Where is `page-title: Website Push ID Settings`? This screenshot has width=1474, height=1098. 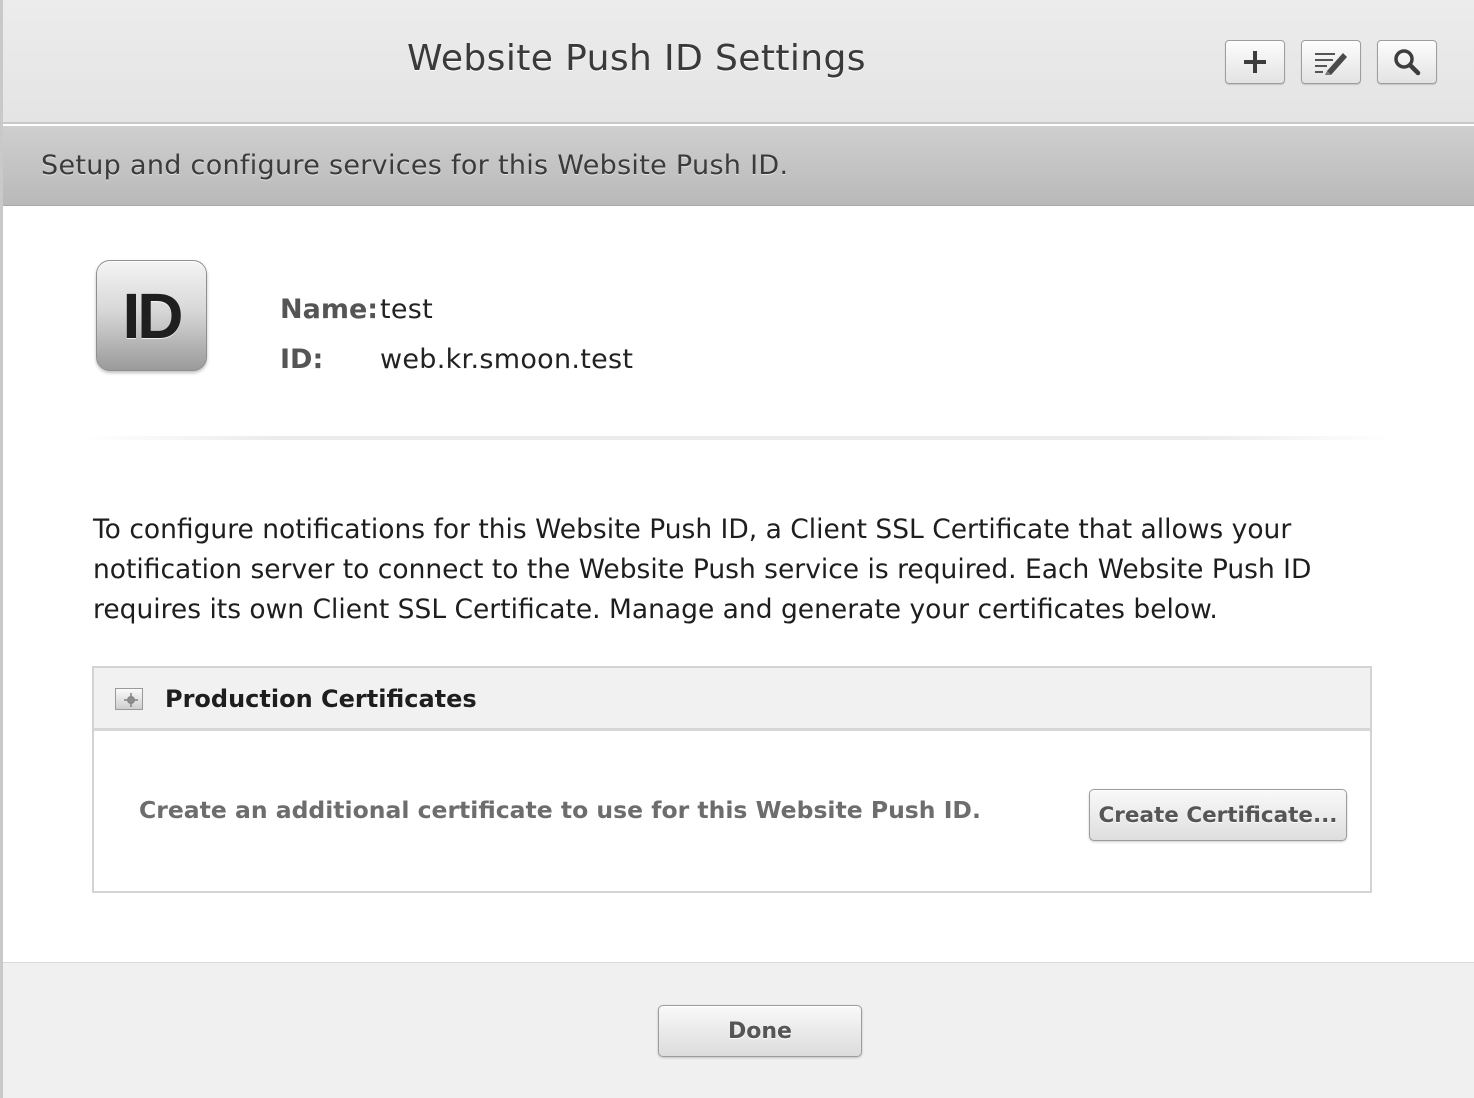
page-title: Website Push ID Settings is located at coordinates (636, 58).